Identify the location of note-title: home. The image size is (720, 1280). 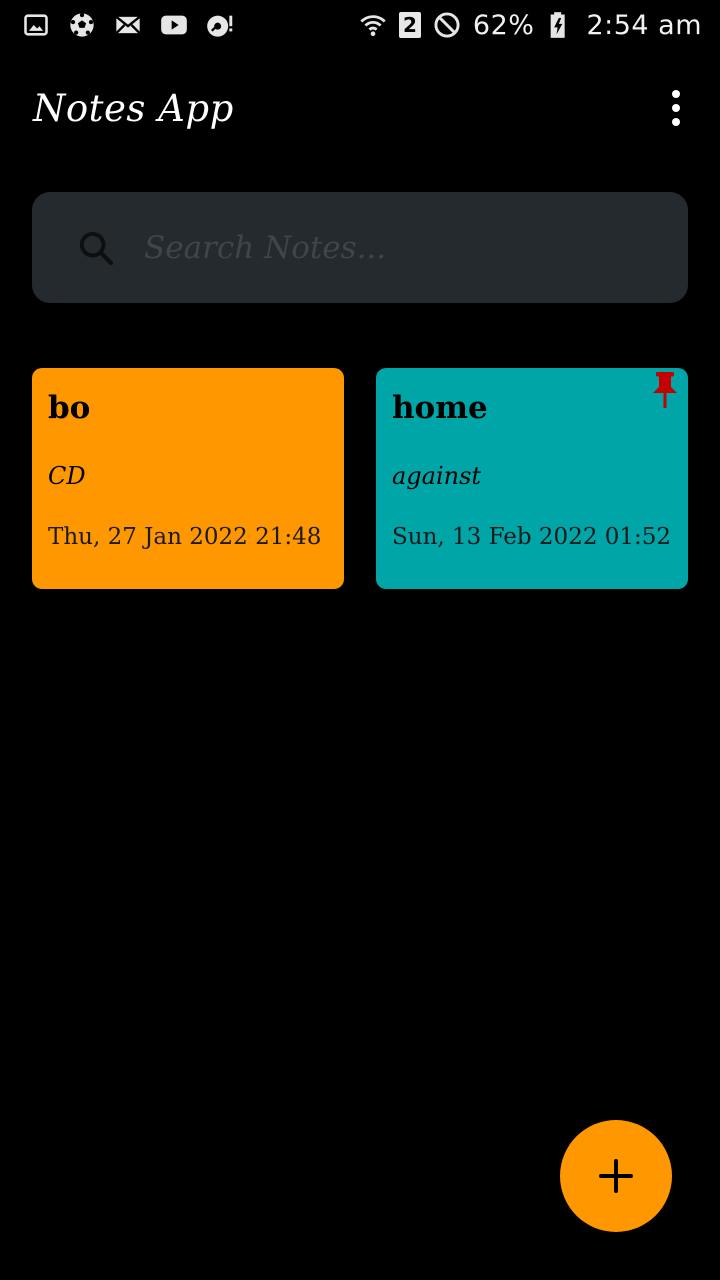
(440, 408).